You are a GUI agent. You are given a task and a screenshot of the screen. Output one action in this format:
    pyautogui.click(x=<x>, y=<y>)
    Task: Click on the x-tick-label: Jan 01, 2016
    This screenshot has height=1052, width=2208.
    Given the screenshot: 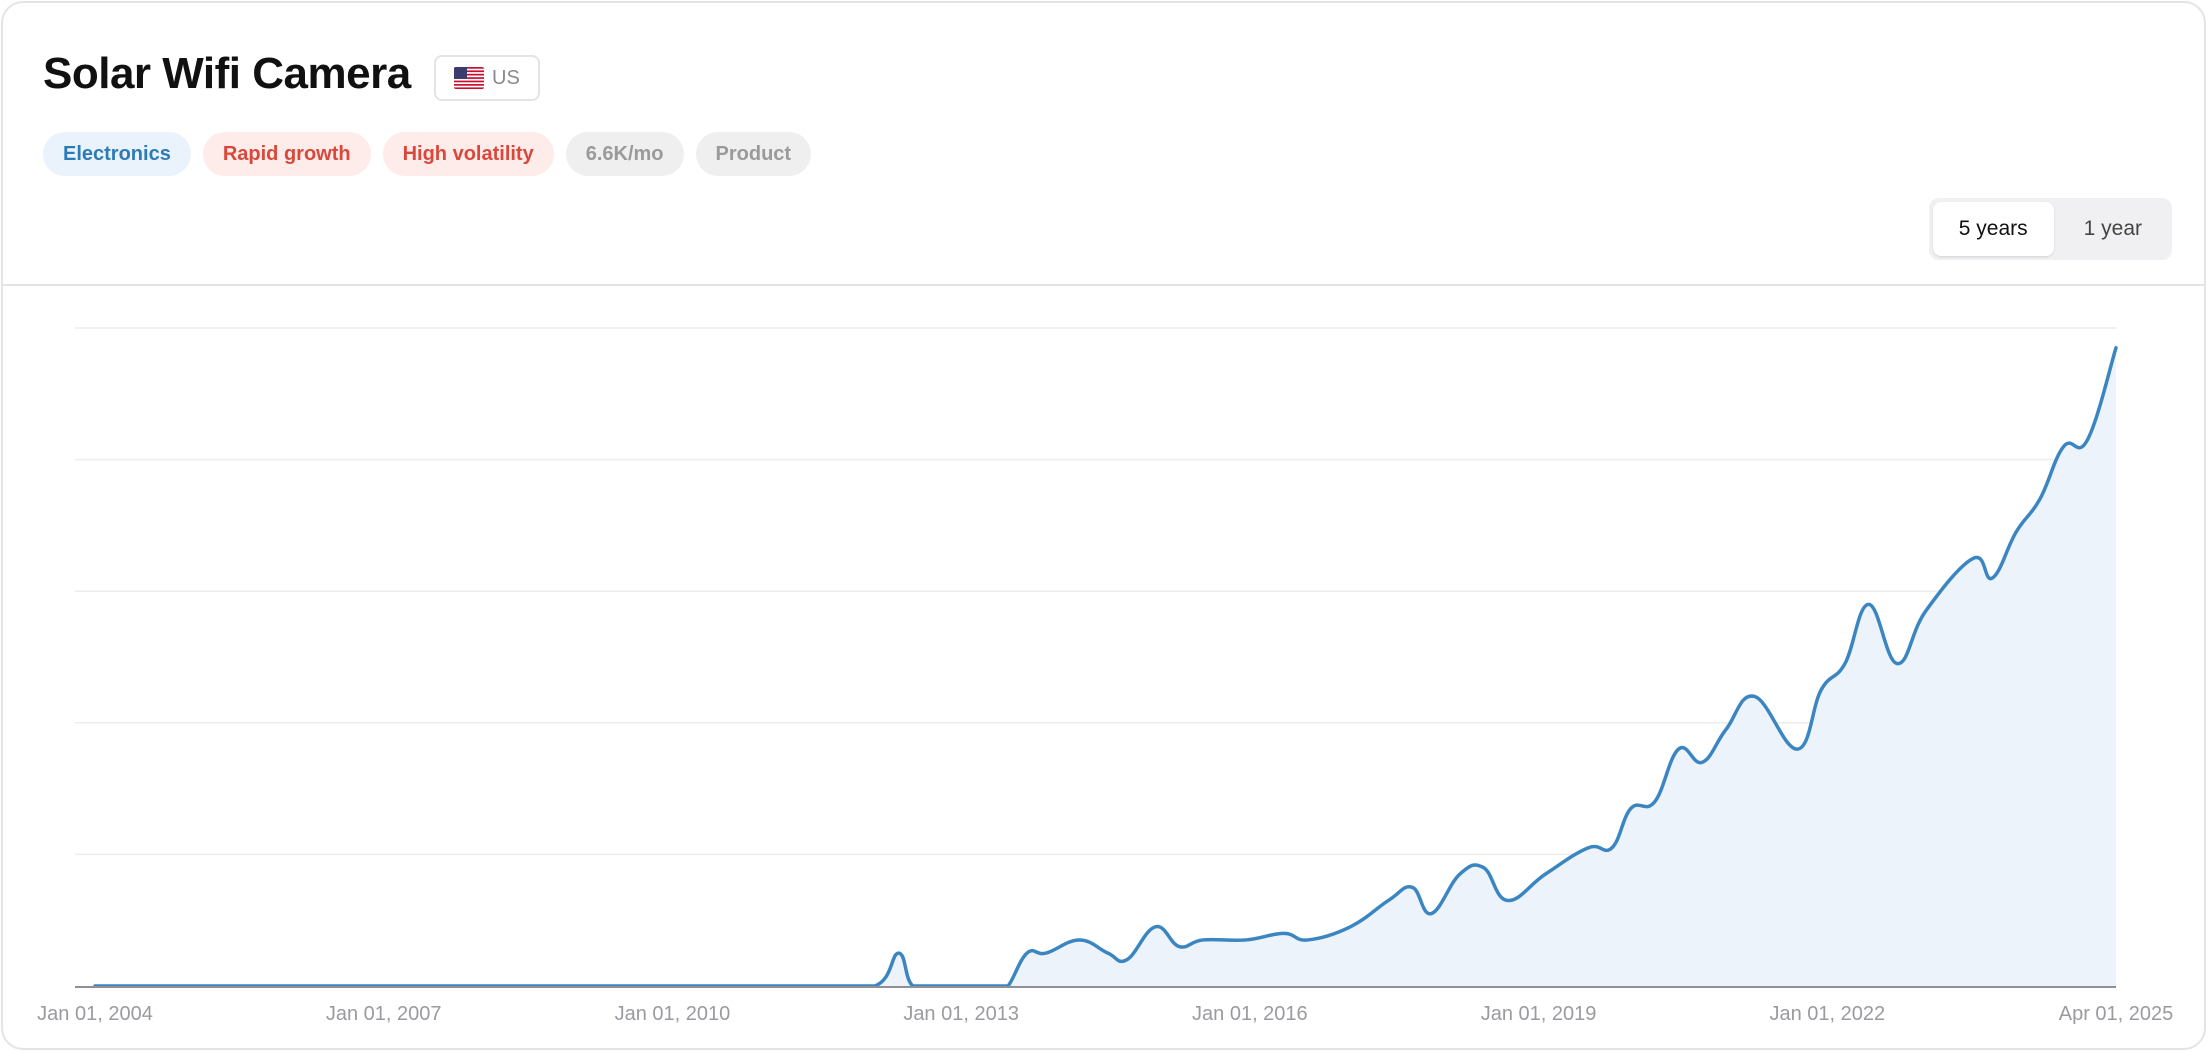 What is the action you would take?
    pyautogui.click(x=1250, y=1014)
    